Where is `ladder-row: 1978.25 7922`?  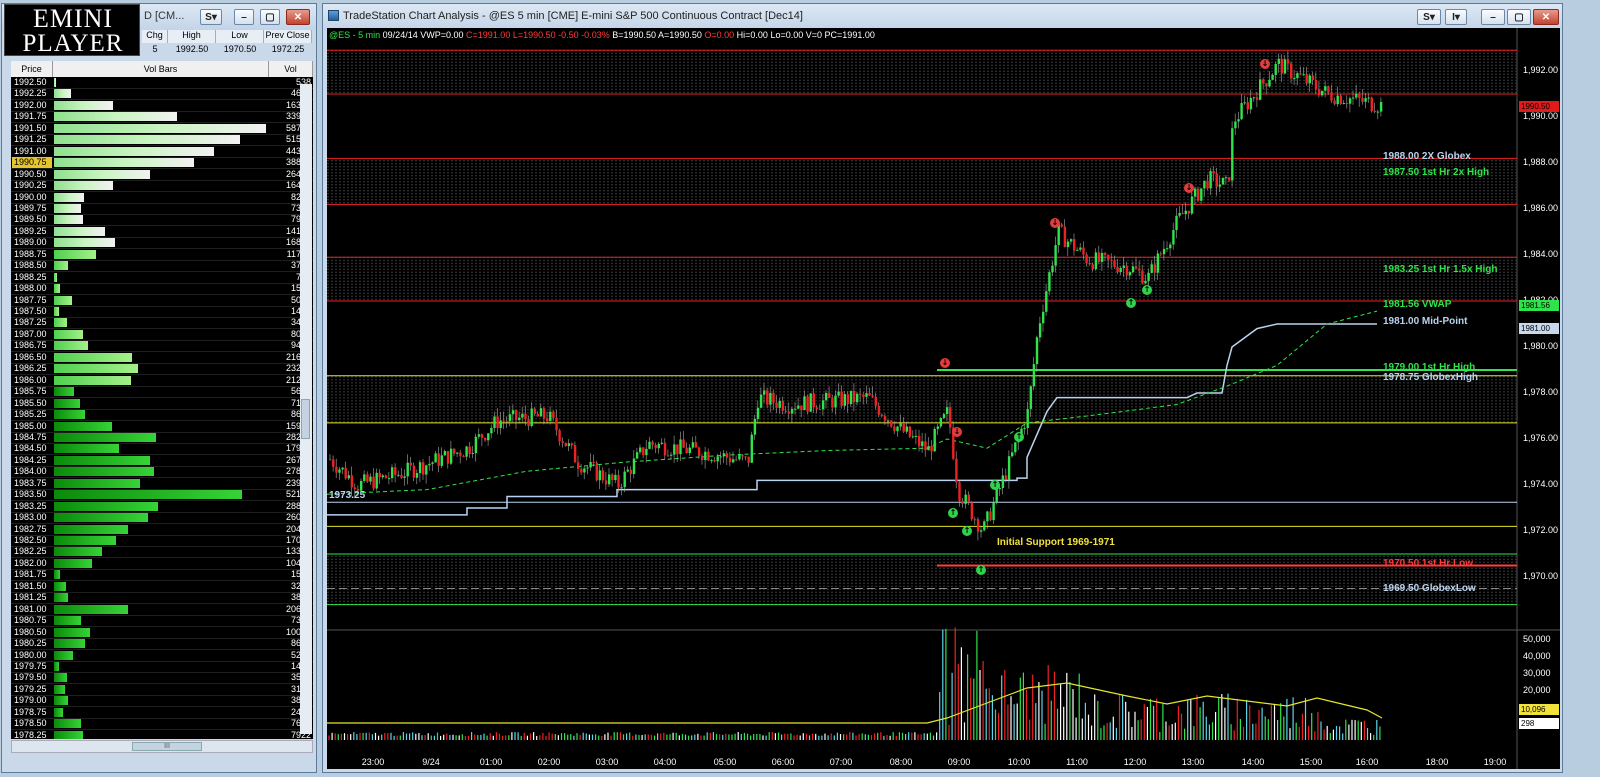
ladder-row: 1978.25 7922 is located at coordinates (162, 734).